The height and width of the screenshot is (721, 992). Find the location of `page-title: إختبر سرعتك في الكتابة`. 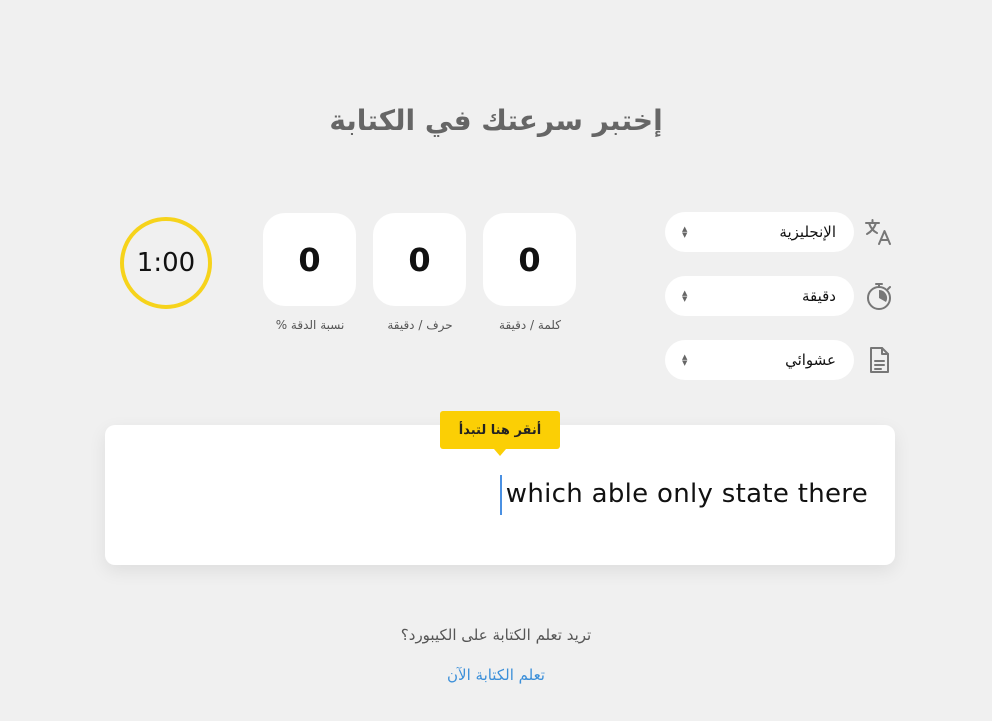

page-title: إختبر سرعتك في الكتابة is located at coordinates (496, 120).